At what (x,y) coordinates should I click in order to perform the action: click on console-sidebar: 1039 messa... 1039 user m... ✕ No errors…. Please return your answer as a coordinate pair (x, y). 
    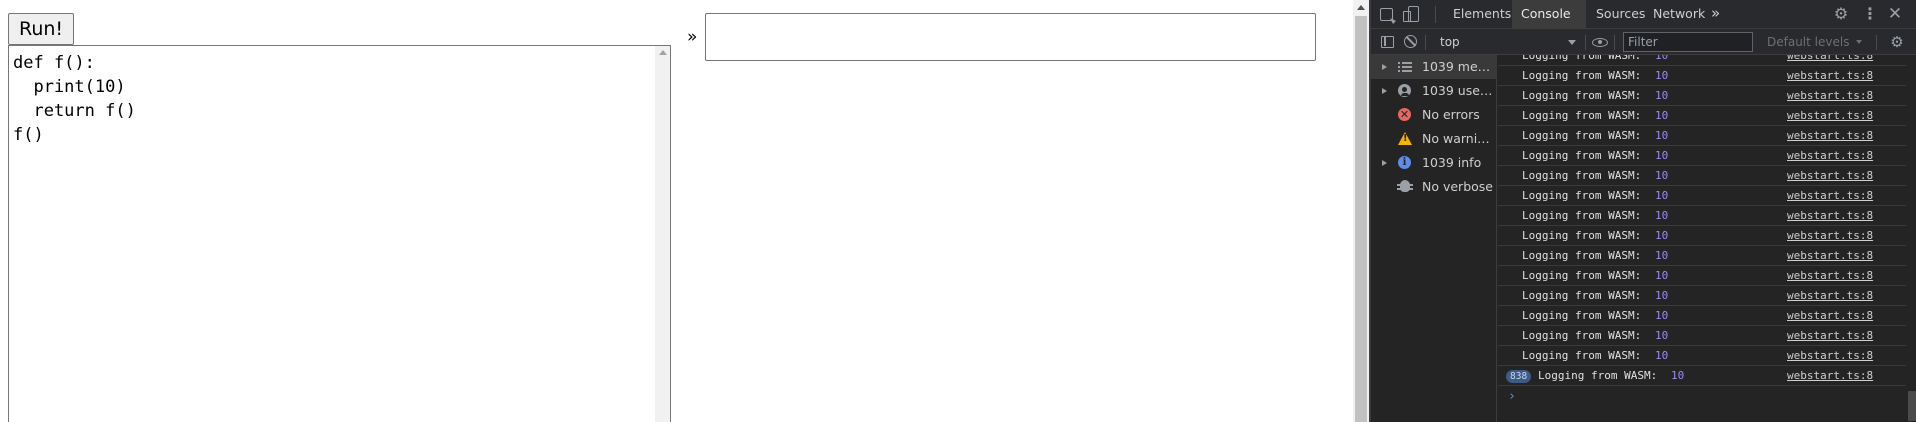
    Looking at the image, I should click on (1434, 238).